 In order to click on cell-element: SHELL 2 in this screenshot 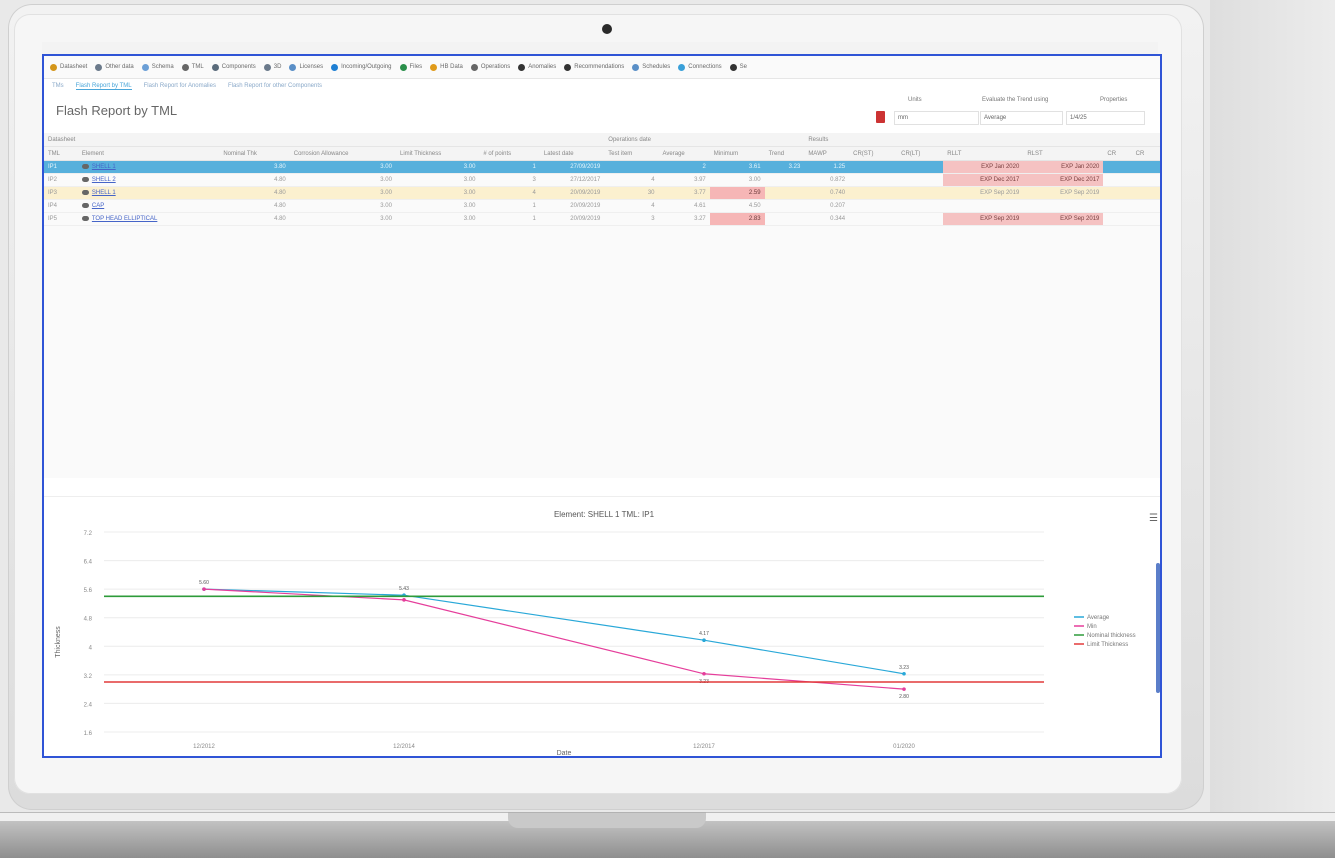, I will do `click(148, 180)`.